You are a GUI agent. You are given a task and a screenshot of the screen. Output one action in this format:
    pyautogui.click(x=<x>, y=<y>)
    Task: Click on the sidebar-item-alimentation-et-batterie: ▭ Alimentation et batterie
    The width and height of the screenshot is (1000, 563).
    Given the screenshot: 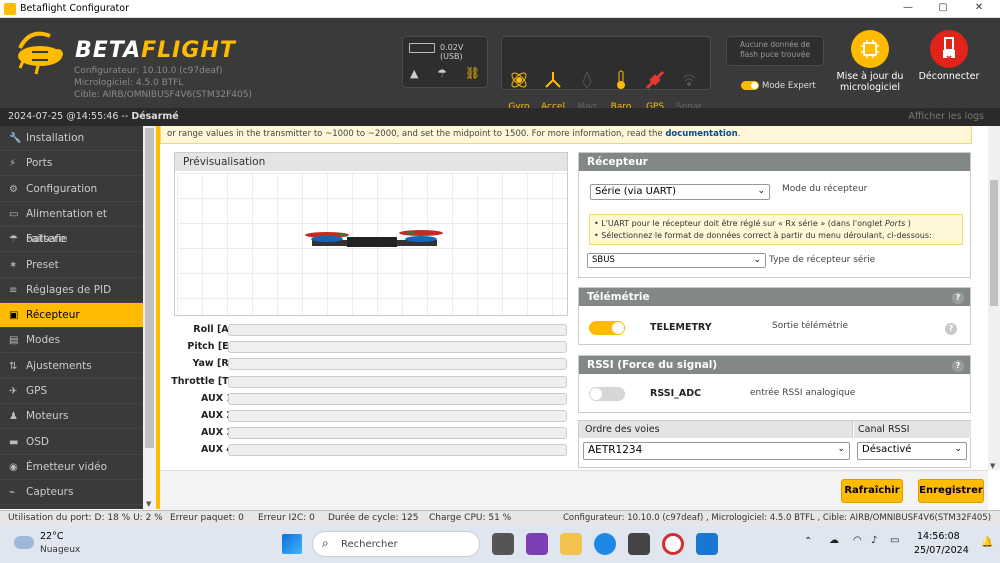 What is the action you would take?
    pyautogui.click(x=71, y=223)
    